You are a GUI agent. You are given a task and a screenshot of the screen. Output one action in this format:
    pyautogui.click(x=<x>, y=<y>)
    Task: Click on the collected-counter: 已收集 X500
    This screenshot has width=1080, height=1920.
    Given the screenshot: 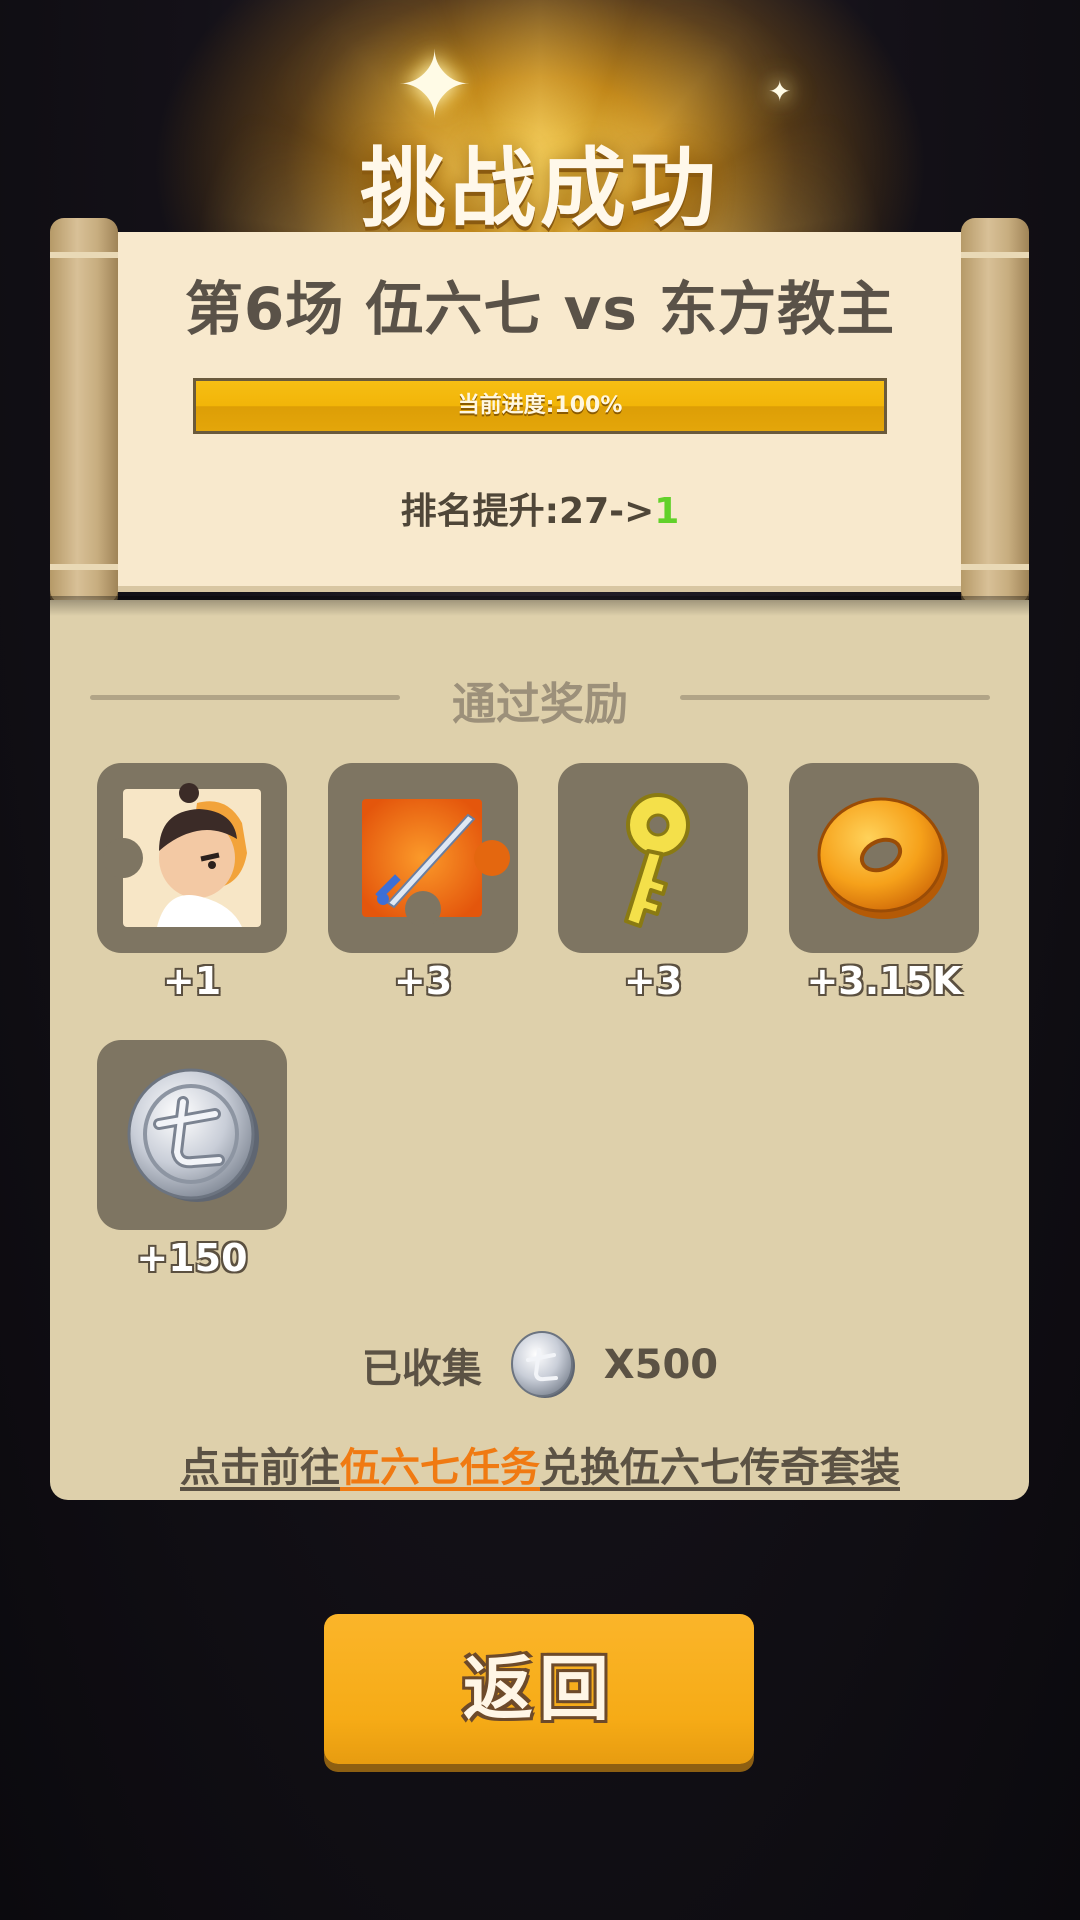 What is the action you would take?
    pyautogui.click(x=540, y=1365)
    